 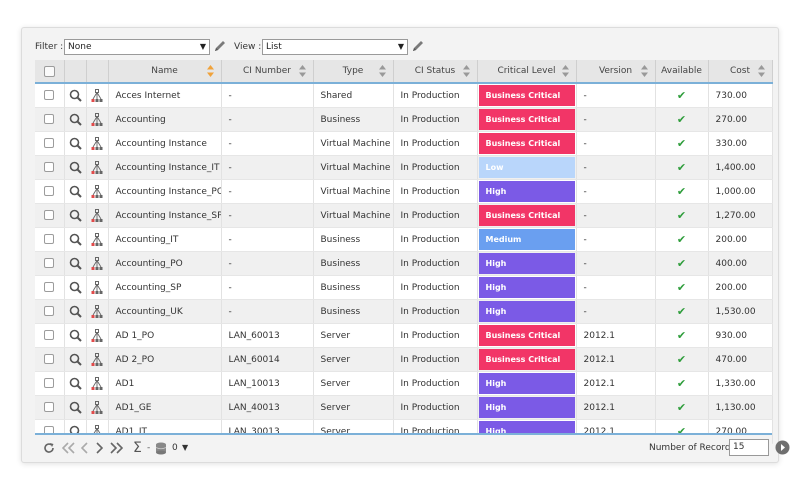 I want to click on column-header-version: Version, so click(x=616, y=72).